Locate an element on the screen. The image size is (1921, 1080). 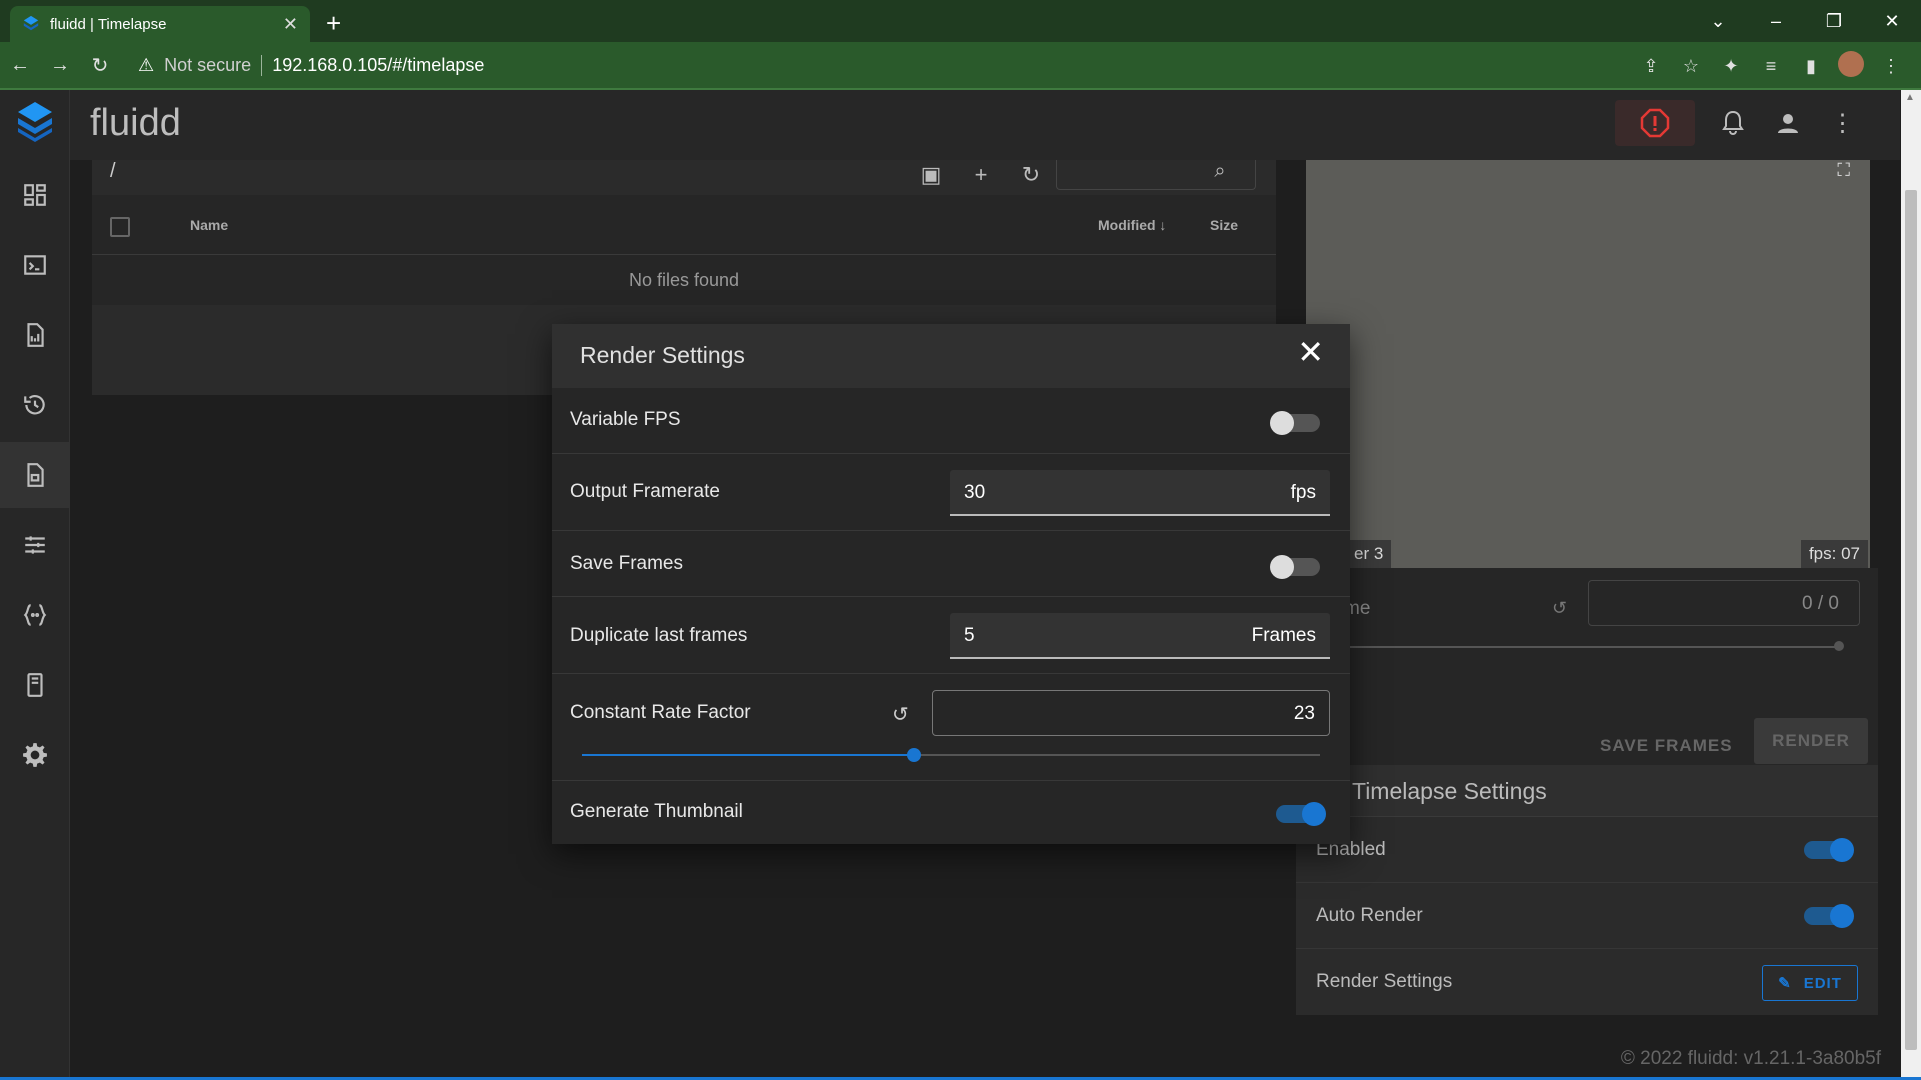
notifications-bell-icon is located at coordinates (1732, 123).